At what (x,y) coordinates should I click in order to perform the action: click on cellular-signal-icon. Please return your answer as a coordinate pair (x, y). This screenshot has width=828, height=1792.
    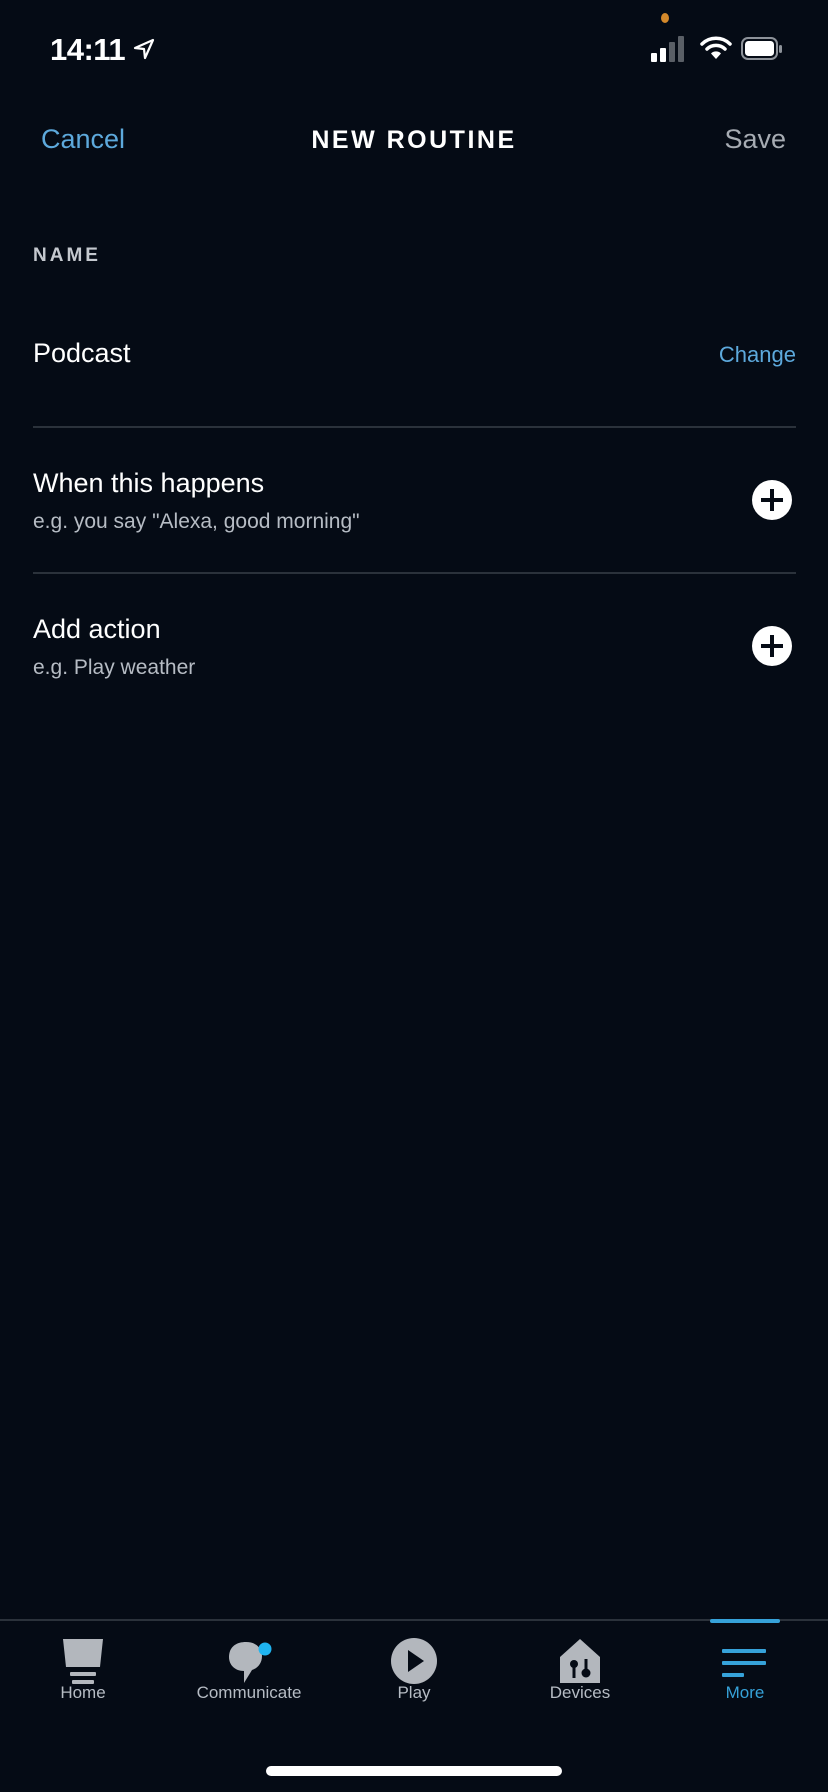
    Looking at the image, I should click on (671, 49).